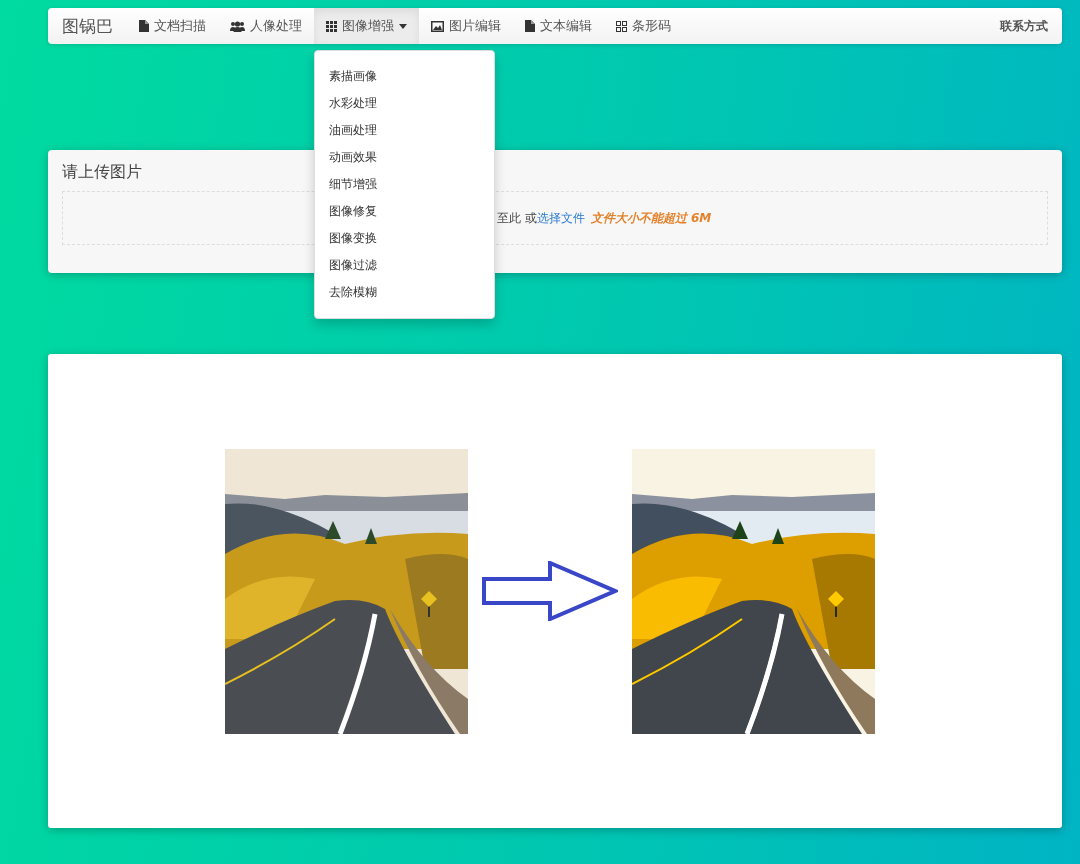 The height and width of the screenshot is (864, 1080). Describe the element at coordinates (366, 26) in the screenshot. I see `nav-item: 图像增强` at that location.